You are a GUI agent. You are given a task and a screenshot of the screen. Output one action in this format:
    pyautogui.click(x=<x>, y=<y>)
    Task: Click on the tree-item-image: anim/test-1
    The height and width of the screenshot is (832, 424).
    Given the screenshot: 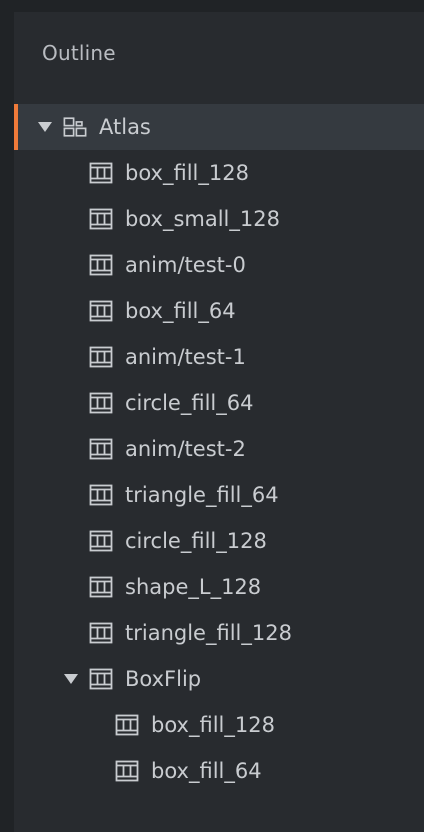 What is the action you would take?
    pyautogui.click(x=219, y=357)
    